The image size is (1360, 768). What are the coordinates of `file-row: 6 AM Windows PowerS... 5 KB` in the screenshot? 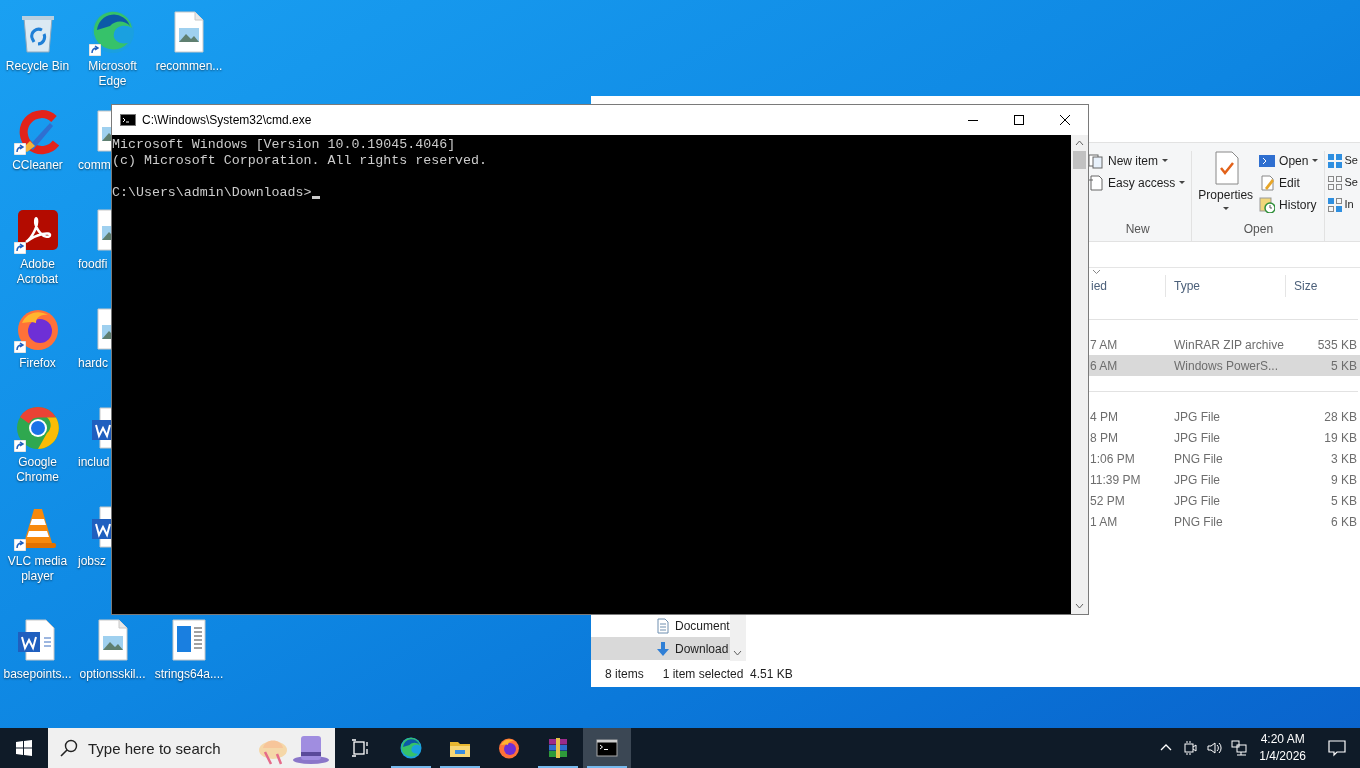 It's located at (1224, 365).